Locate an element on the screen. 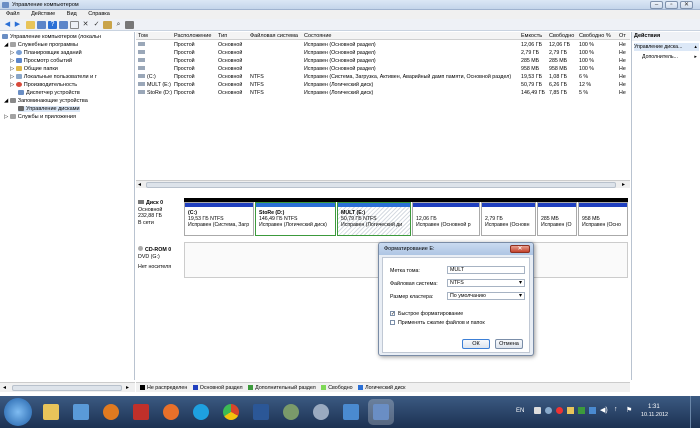 The height and width of the screenshot is (428, 700). language-indicator: EN is located at coordinates (520, 411).